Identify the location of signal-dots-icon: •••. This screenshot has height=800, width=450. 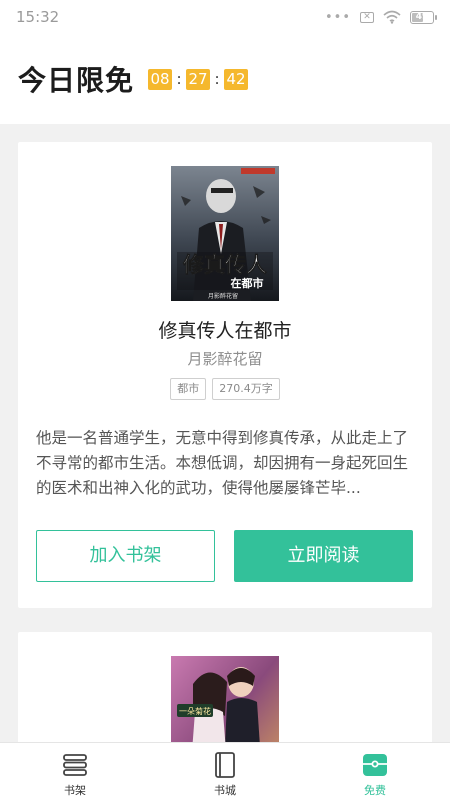
(337, 17).